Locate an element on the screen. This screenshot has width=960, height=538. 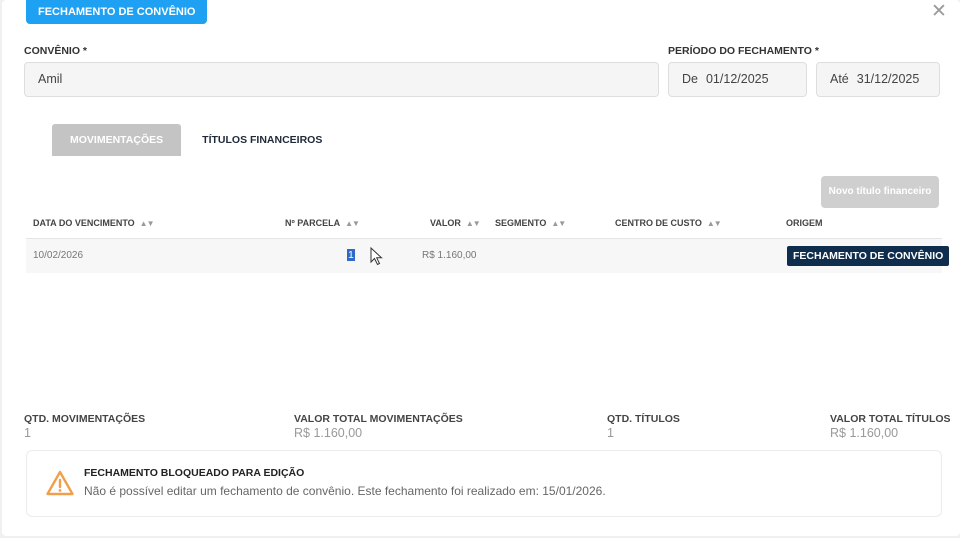
modal-title-badge: FECHAMENTO DE CONVÊNIO is located at coordinates (117, 12).